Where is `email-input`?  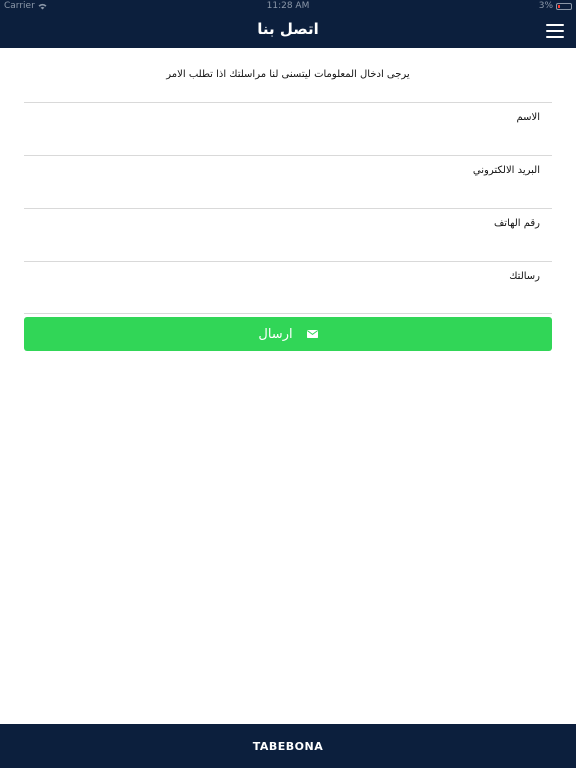 email-input is located at coordinates (288, 193).